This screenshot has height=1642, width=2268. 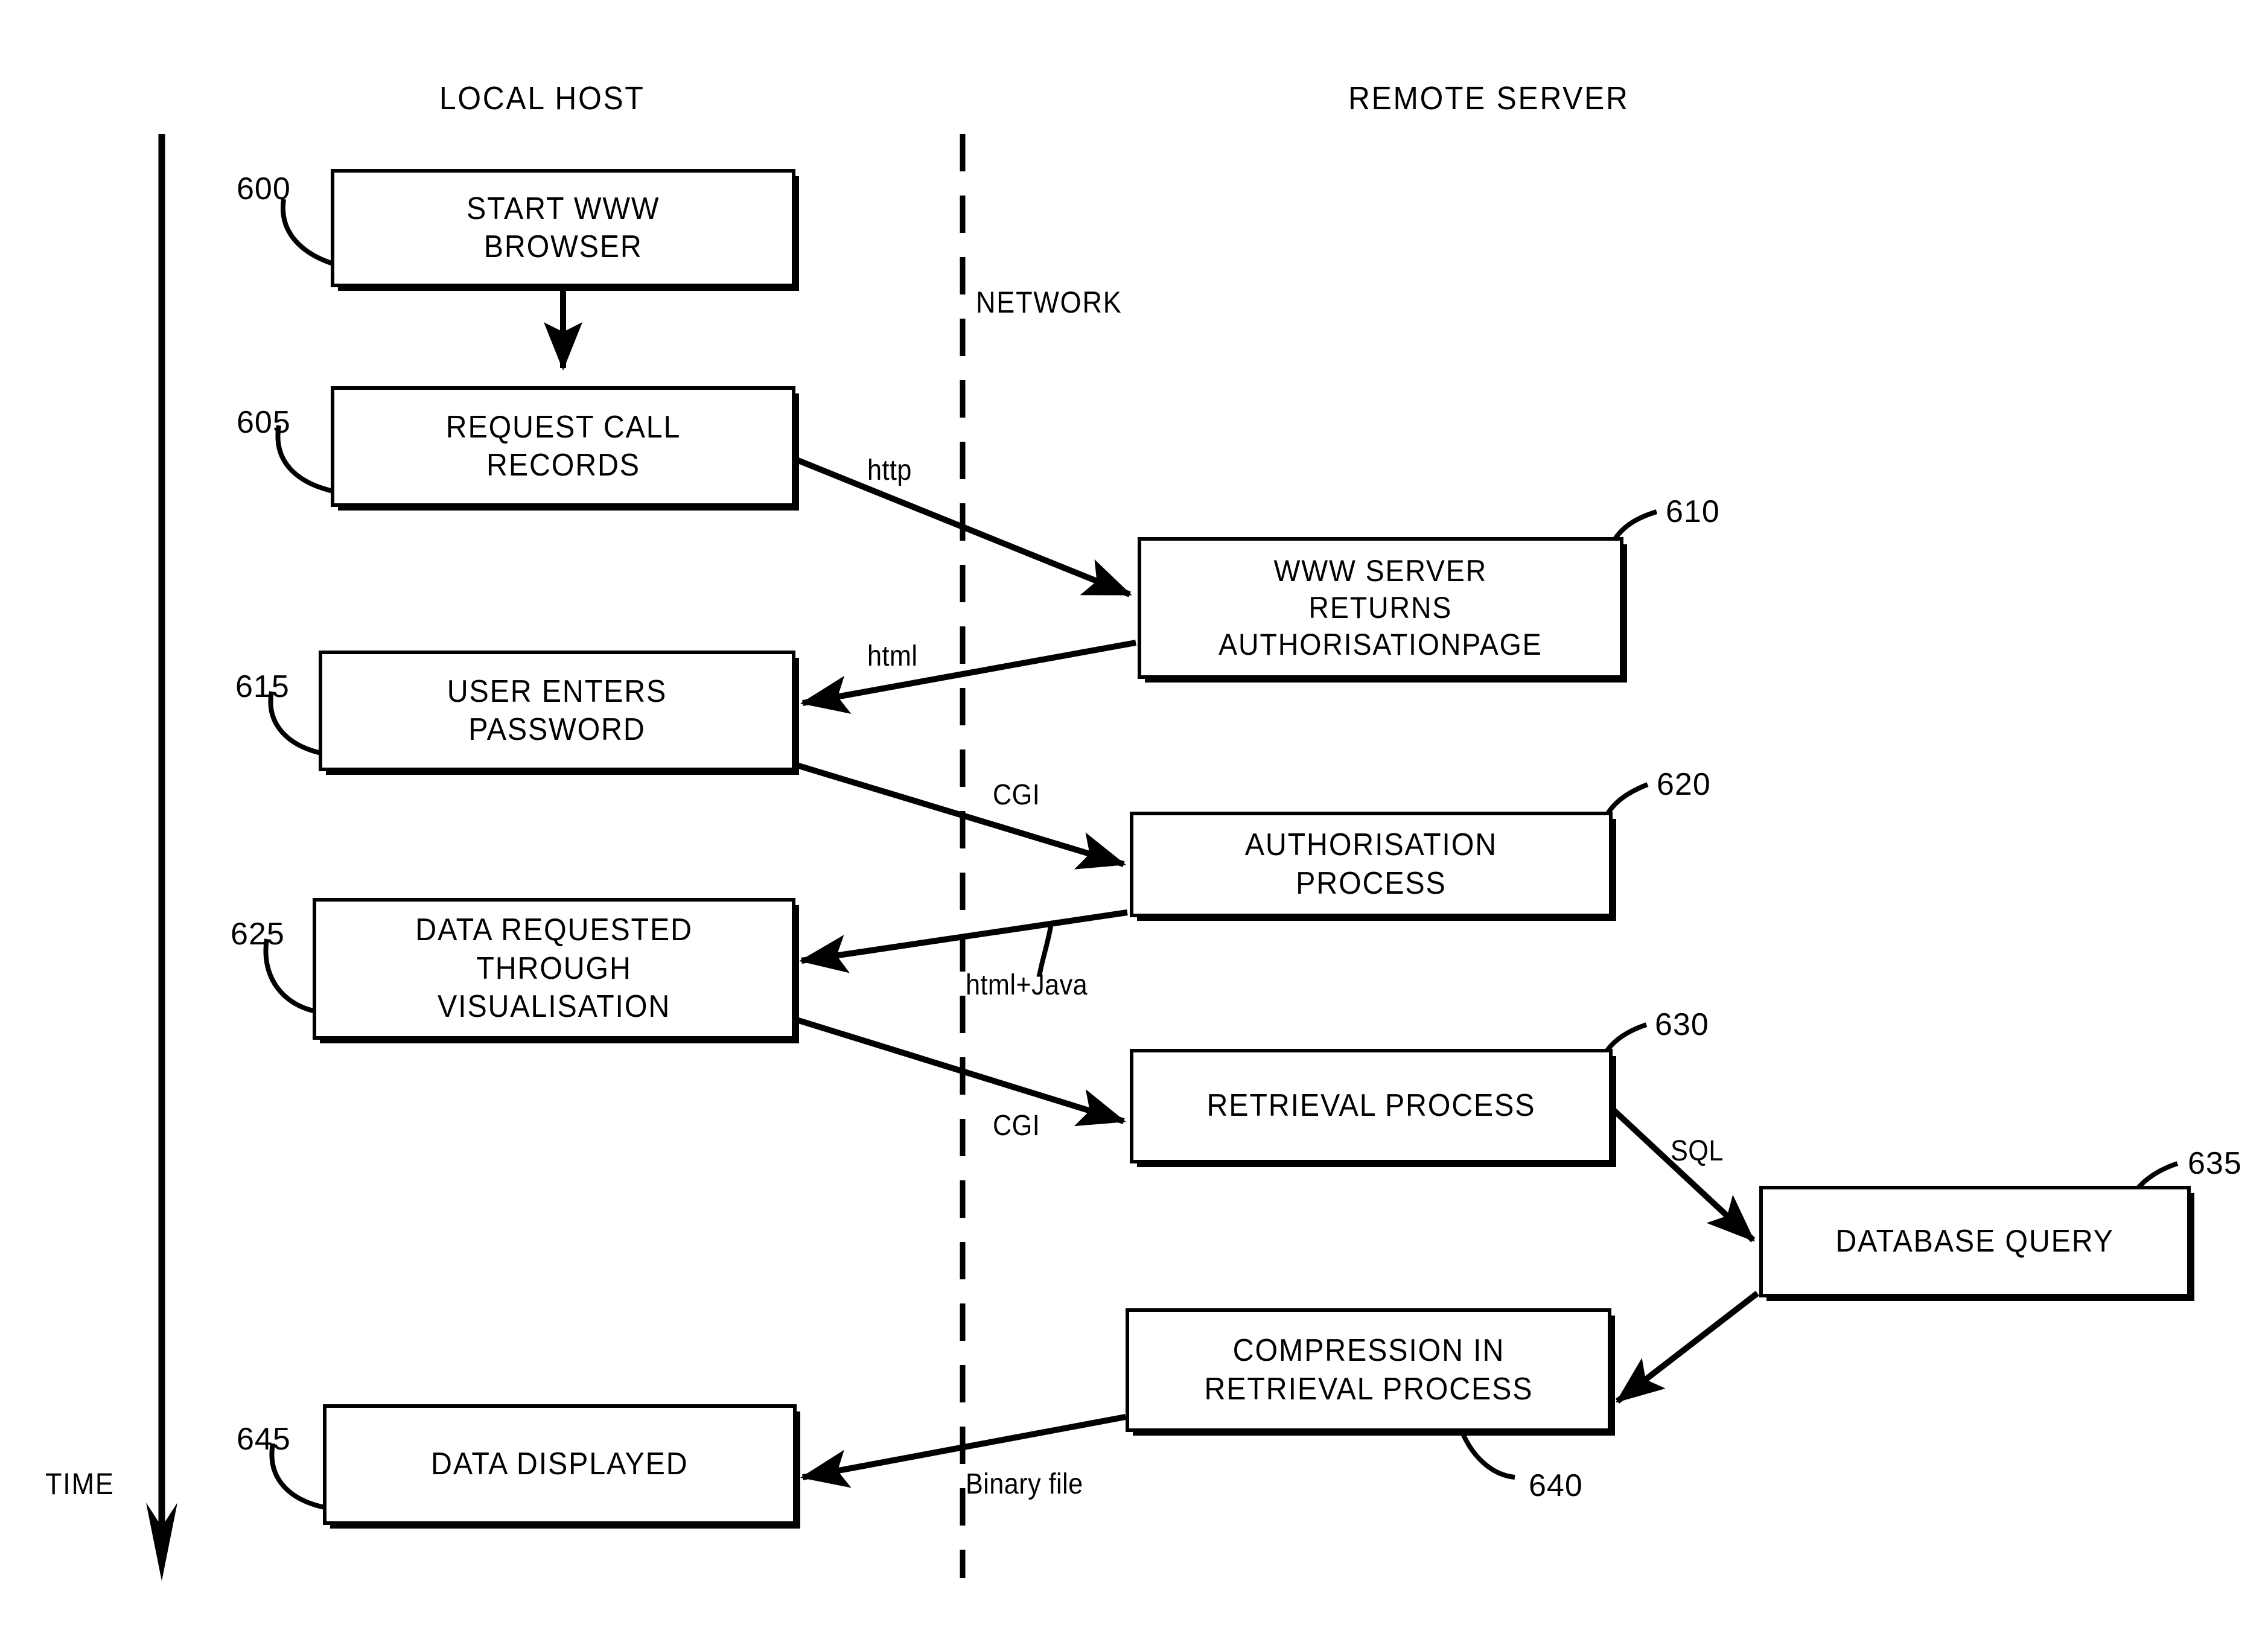 I want to click on process-box-605-label: REQUEST CALL RECORDS, so click(x=563, y=446).